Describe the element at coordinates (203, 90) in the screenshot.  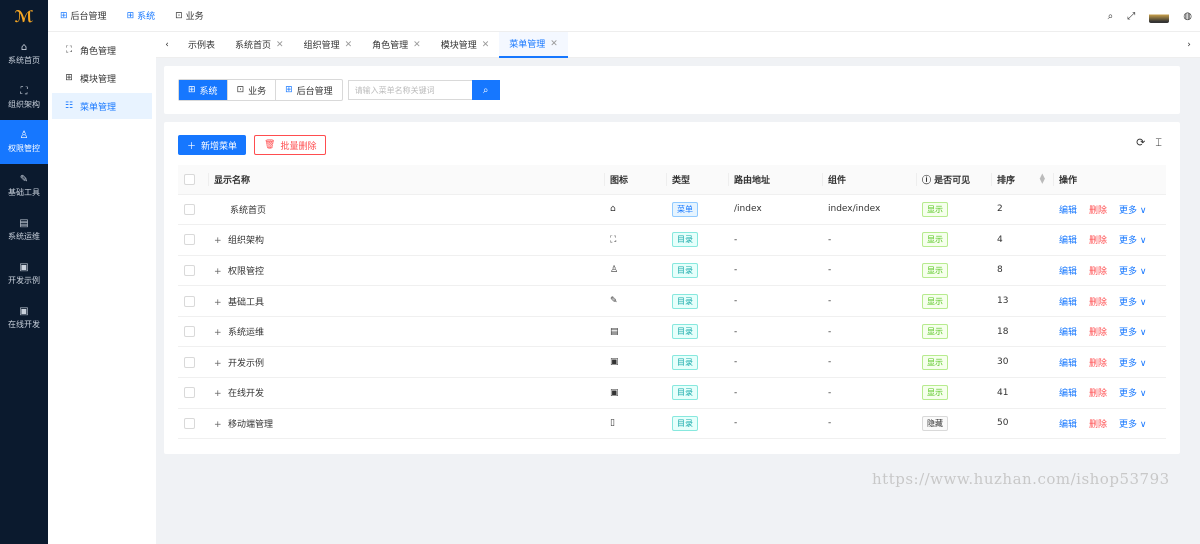
I see `segment-system: ⊞ 系统` at that location.